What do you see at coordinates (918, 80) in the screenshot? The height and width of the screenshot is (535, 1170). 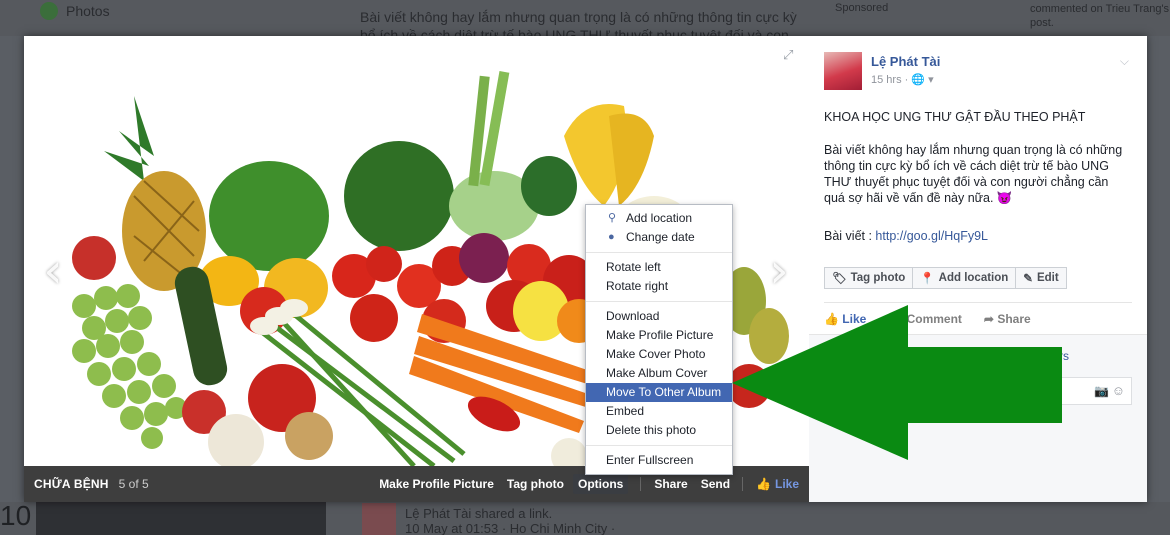 I see `globe-icon: 🌐` at bounding box center [918, 80].